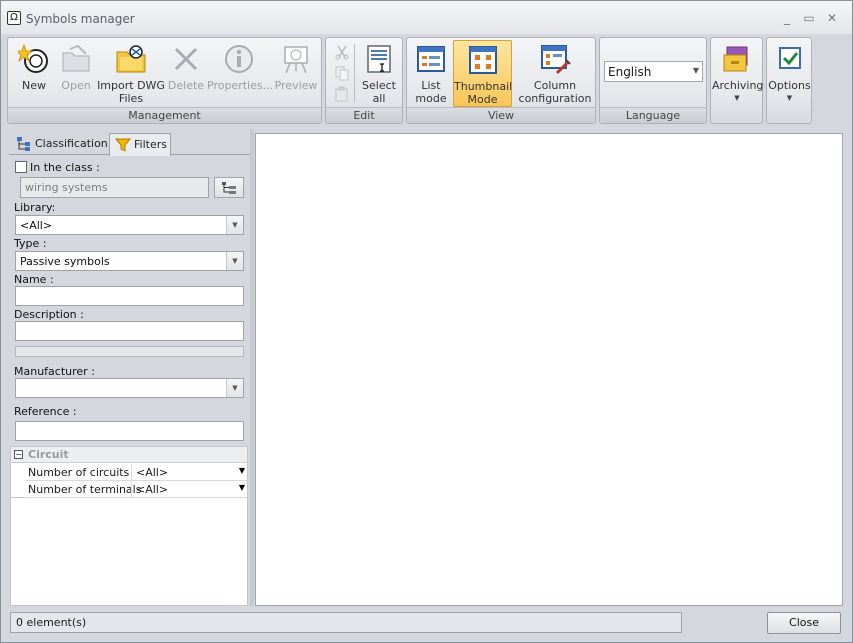 This screenshot has width=853, height=643. Describe the element at coordinates (239, 59) in the screenshot. I see `info-icon` at that location.